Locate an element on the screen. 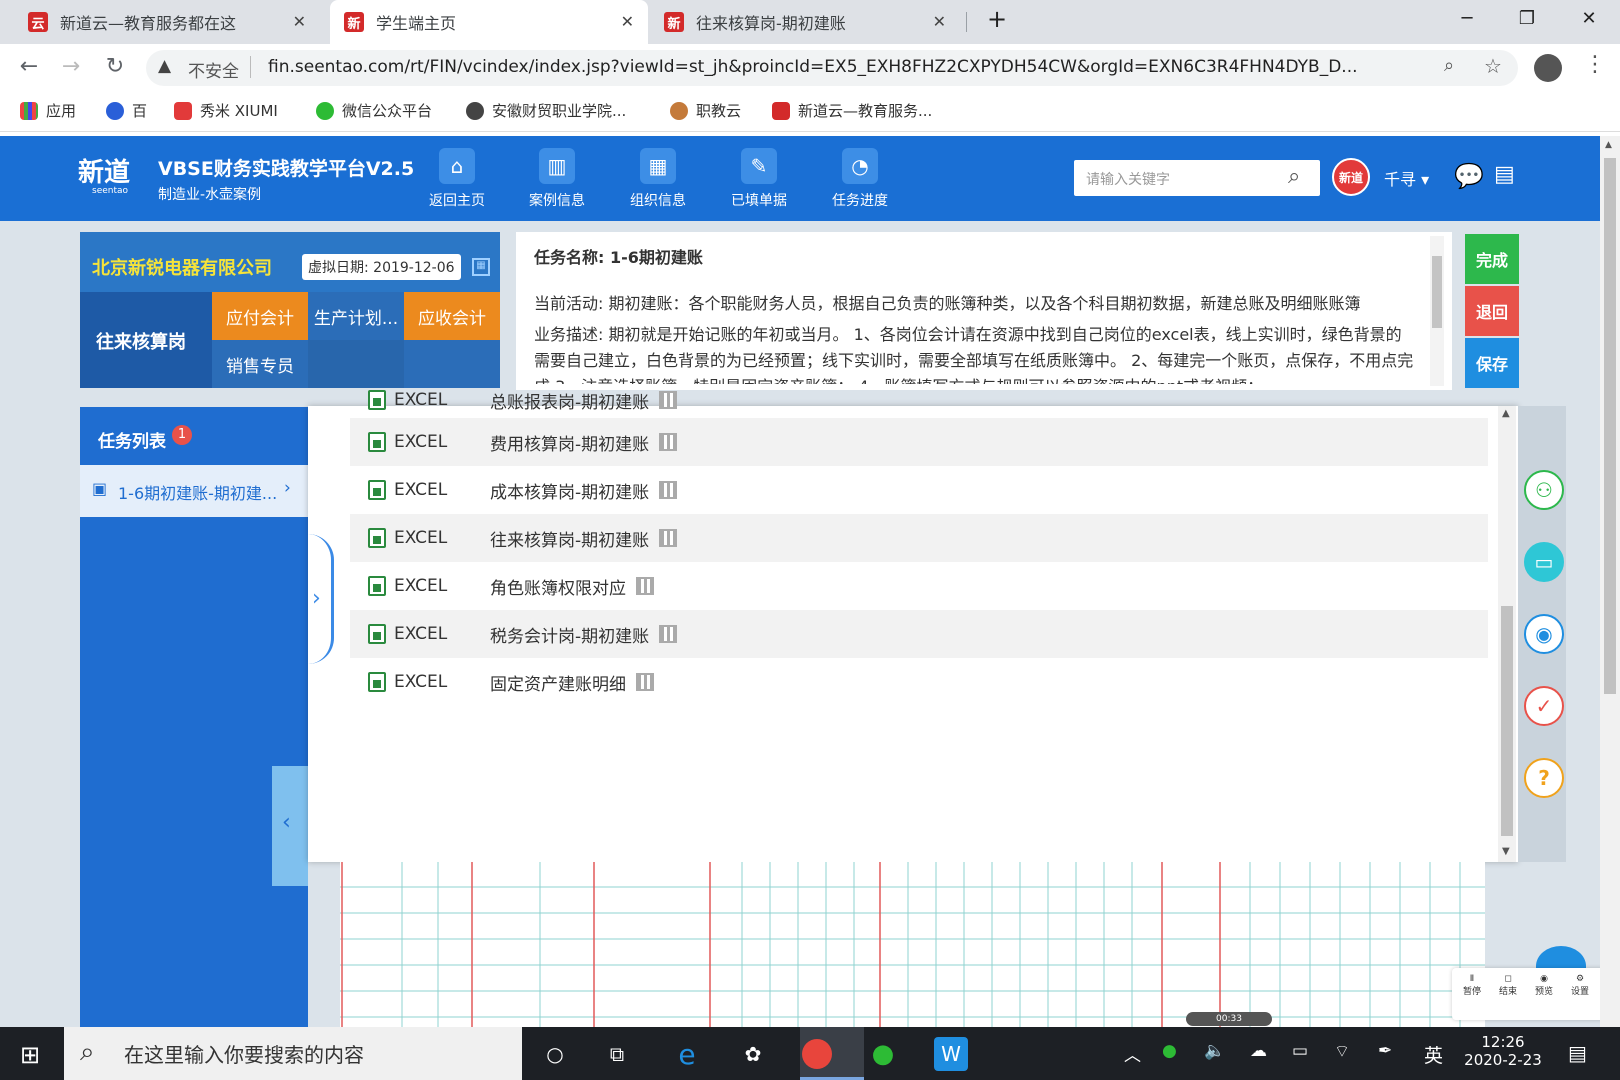 Image resolution: width=1620 pixels, height=1080 pixels. taskbar-search-input: ⌕ 在这里输入你要搜索的内容 is located at coordinates (293, 1053).